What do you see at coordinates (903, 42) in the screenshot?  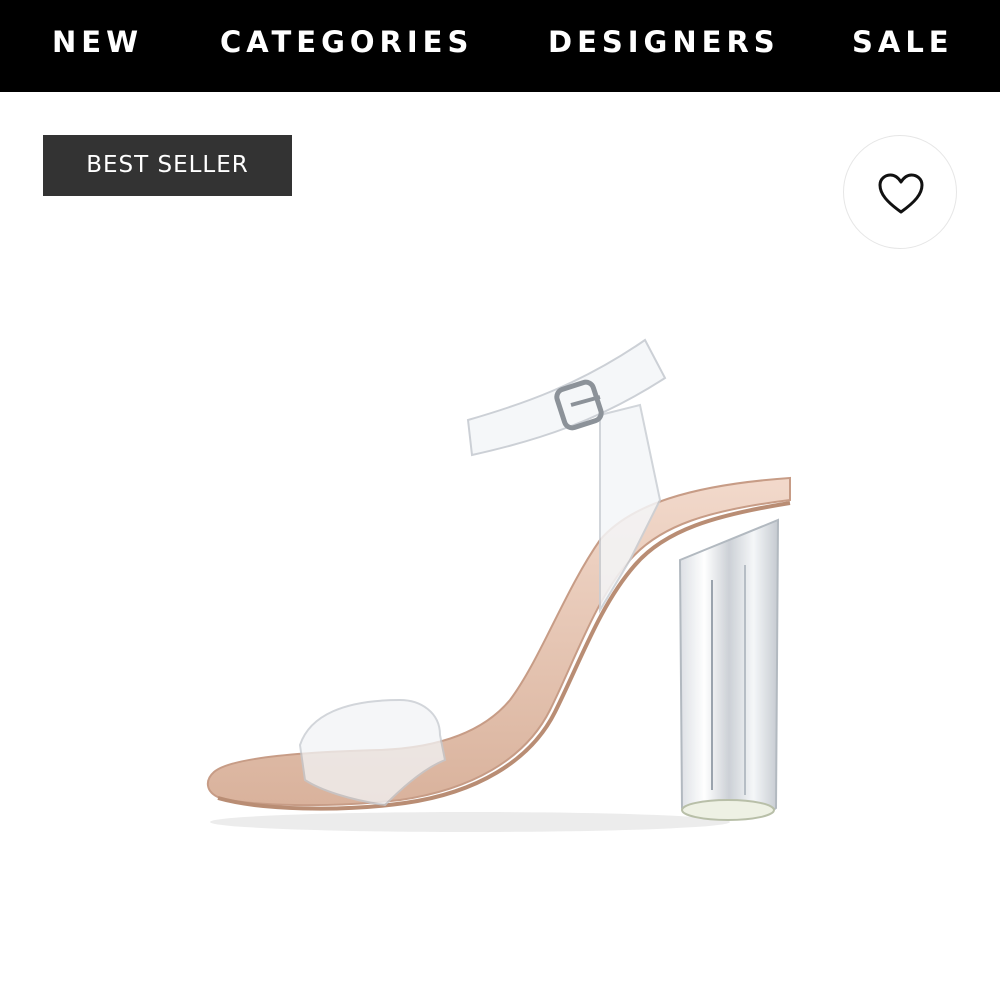 I see `nav-item-sale: SALE` at bounding box center [903, 42].